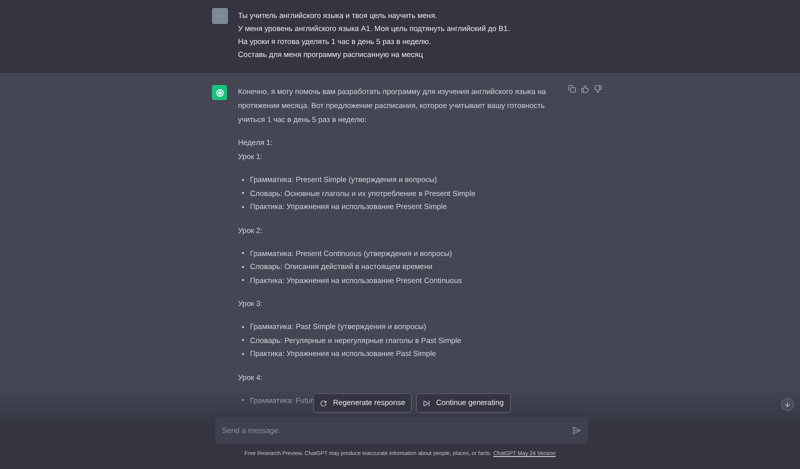  I want to click on refresh-icon, so click(323, 403).